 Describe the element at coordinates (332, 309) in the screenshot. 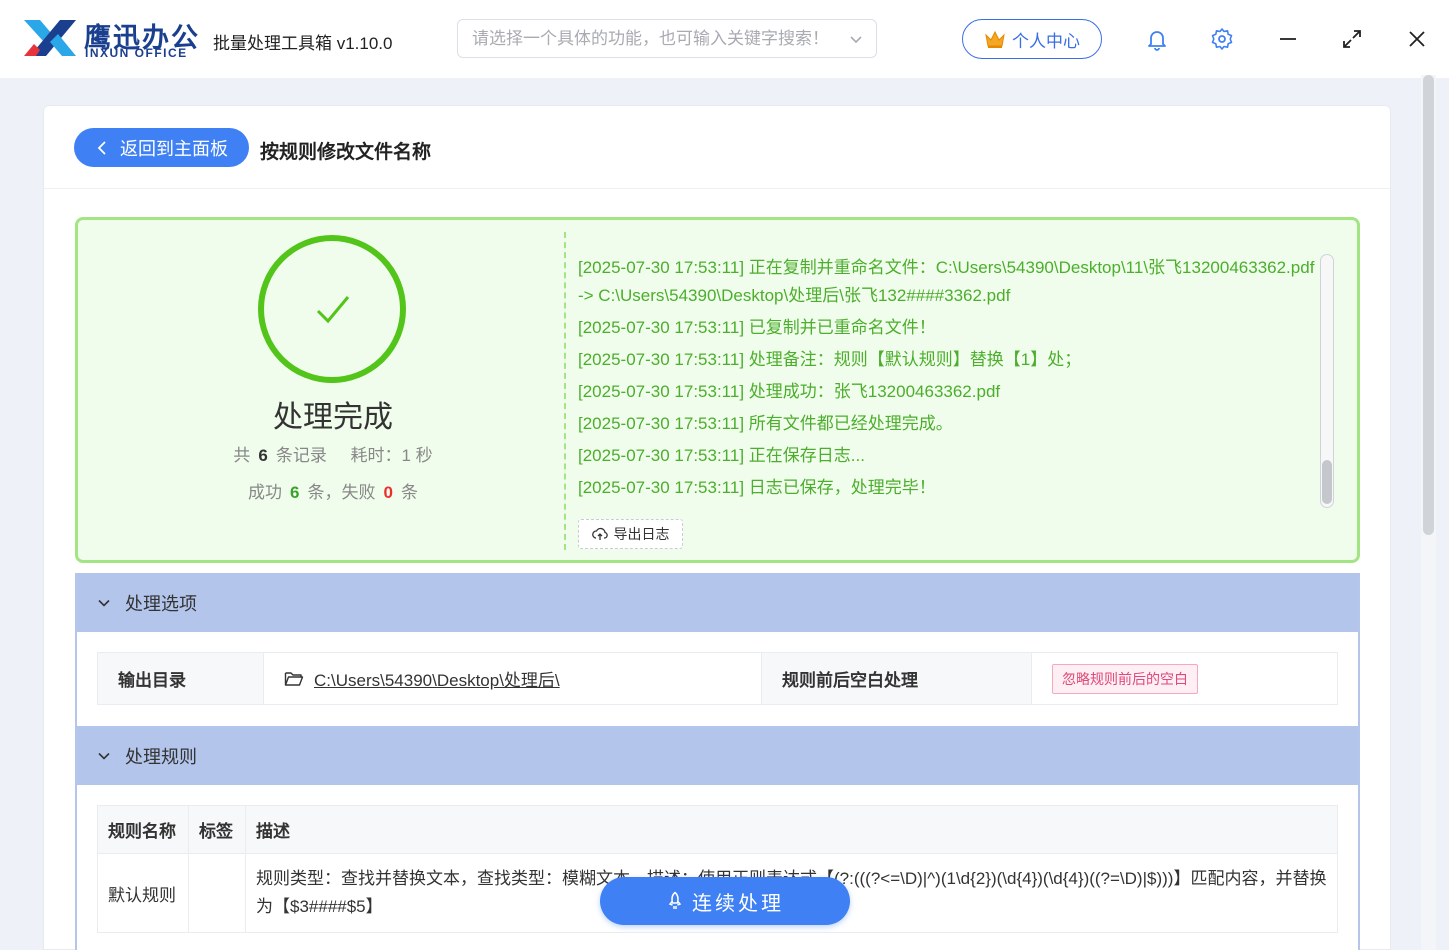

I see `success-check-icon` at that location.